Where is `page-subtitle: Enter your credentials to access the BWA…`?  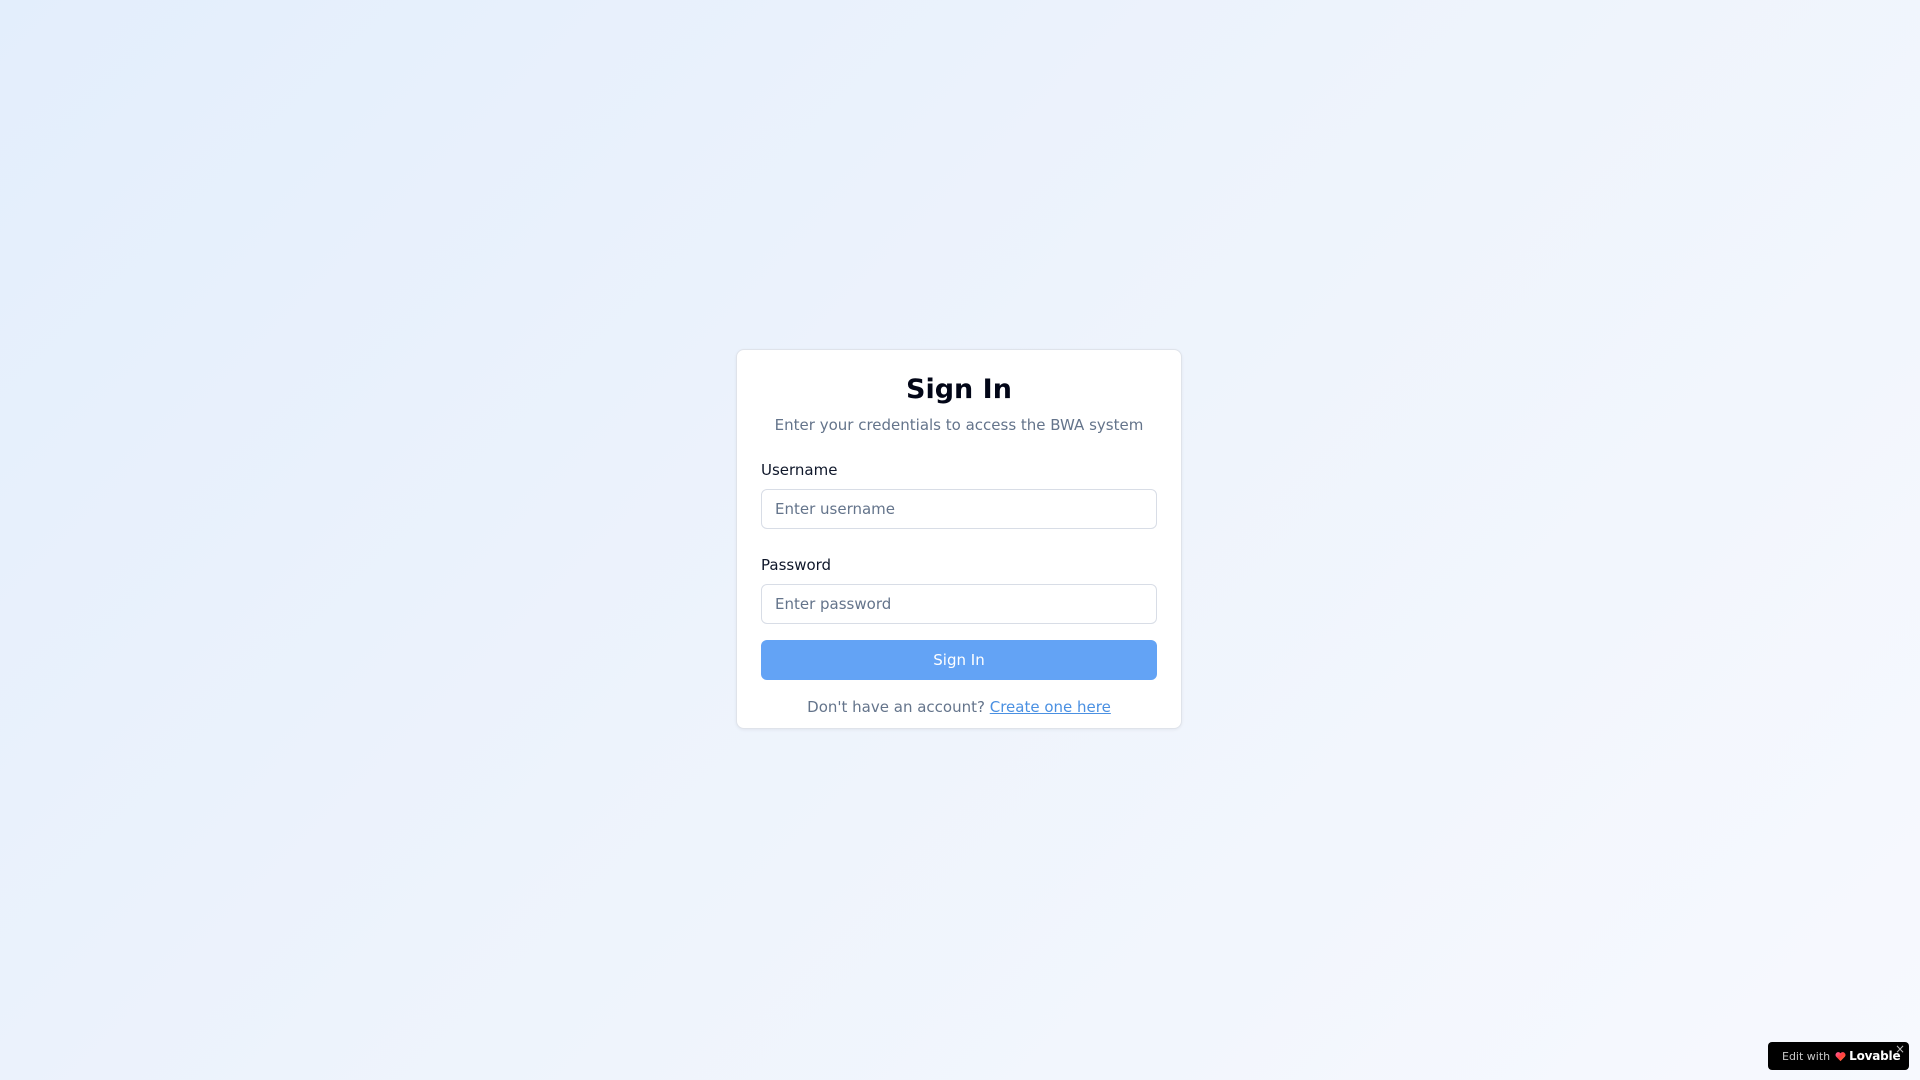
page-subtitle: Enter your credentials to access the BWA… is located at coordinates (959, 425).